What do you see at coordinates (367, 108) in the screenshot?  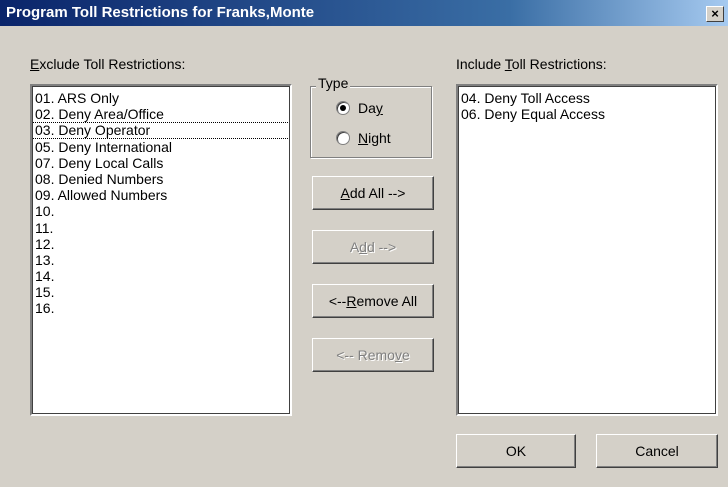 I see `radio-day-label-text: Da` at bounding box center [367, 108].